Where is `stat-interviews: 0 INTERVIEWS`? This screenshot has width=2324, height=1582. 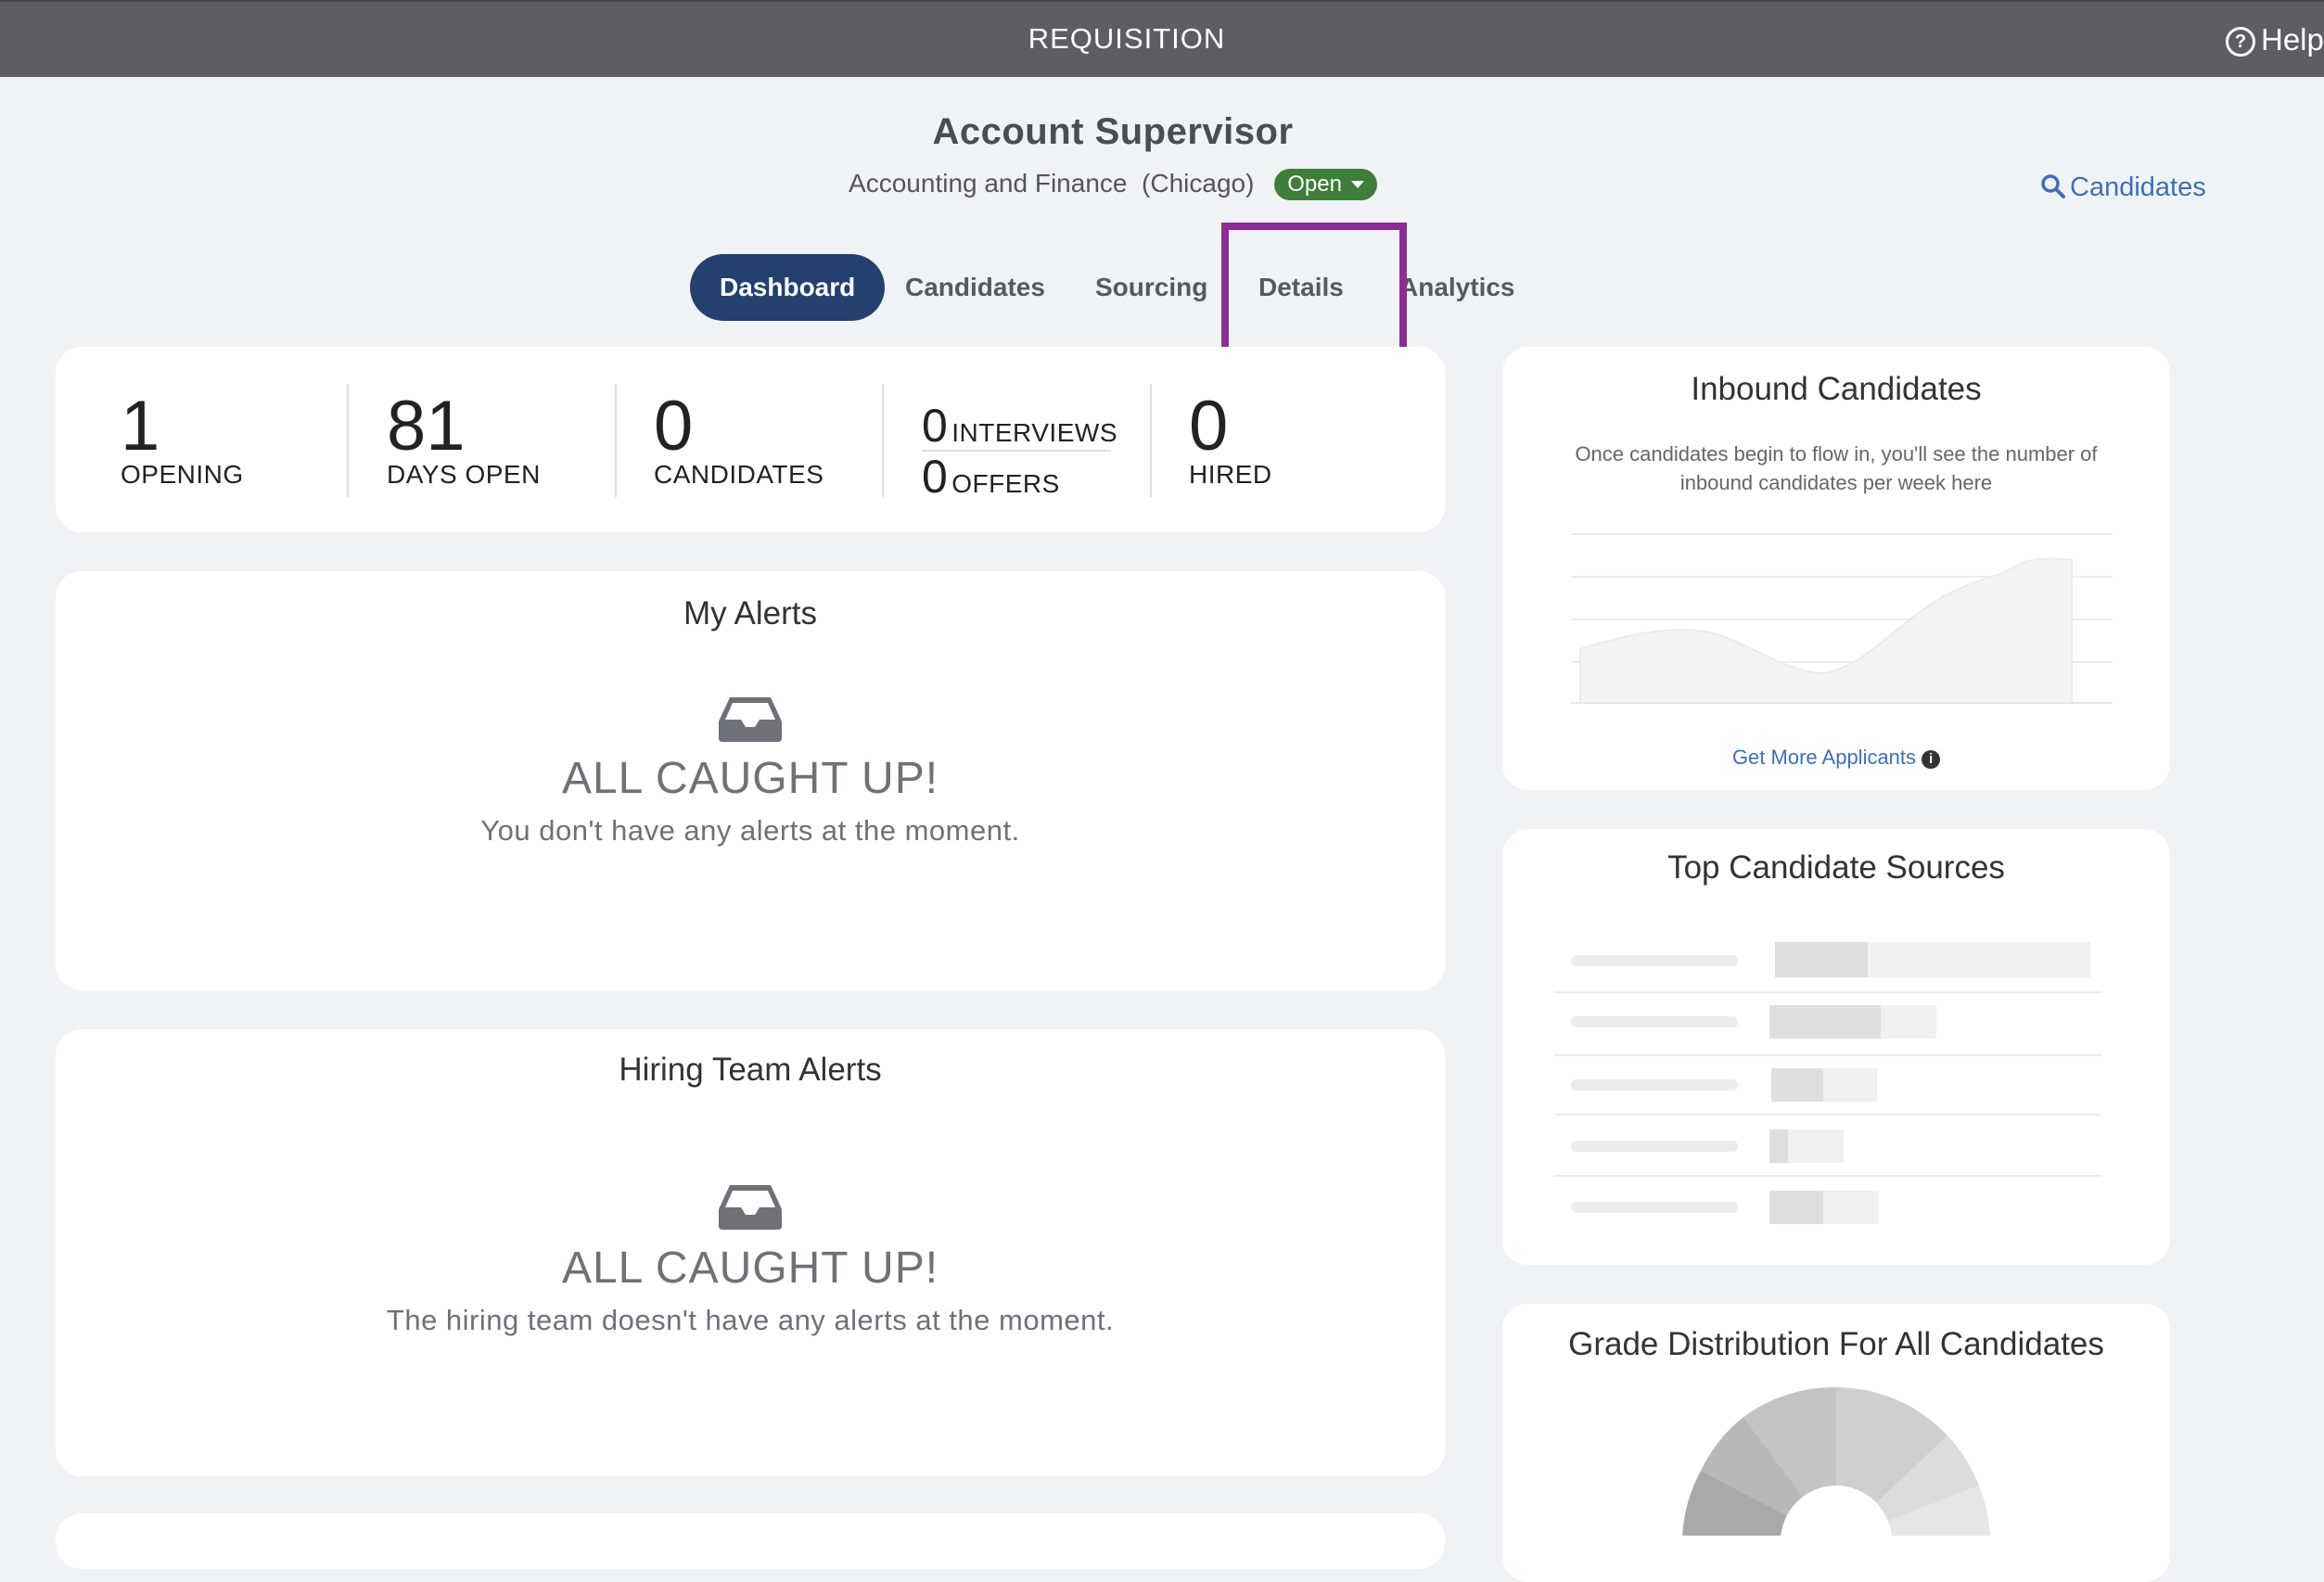 stat-interviews: 0 INTERVIEWS is located at coordinates (1020, 425).